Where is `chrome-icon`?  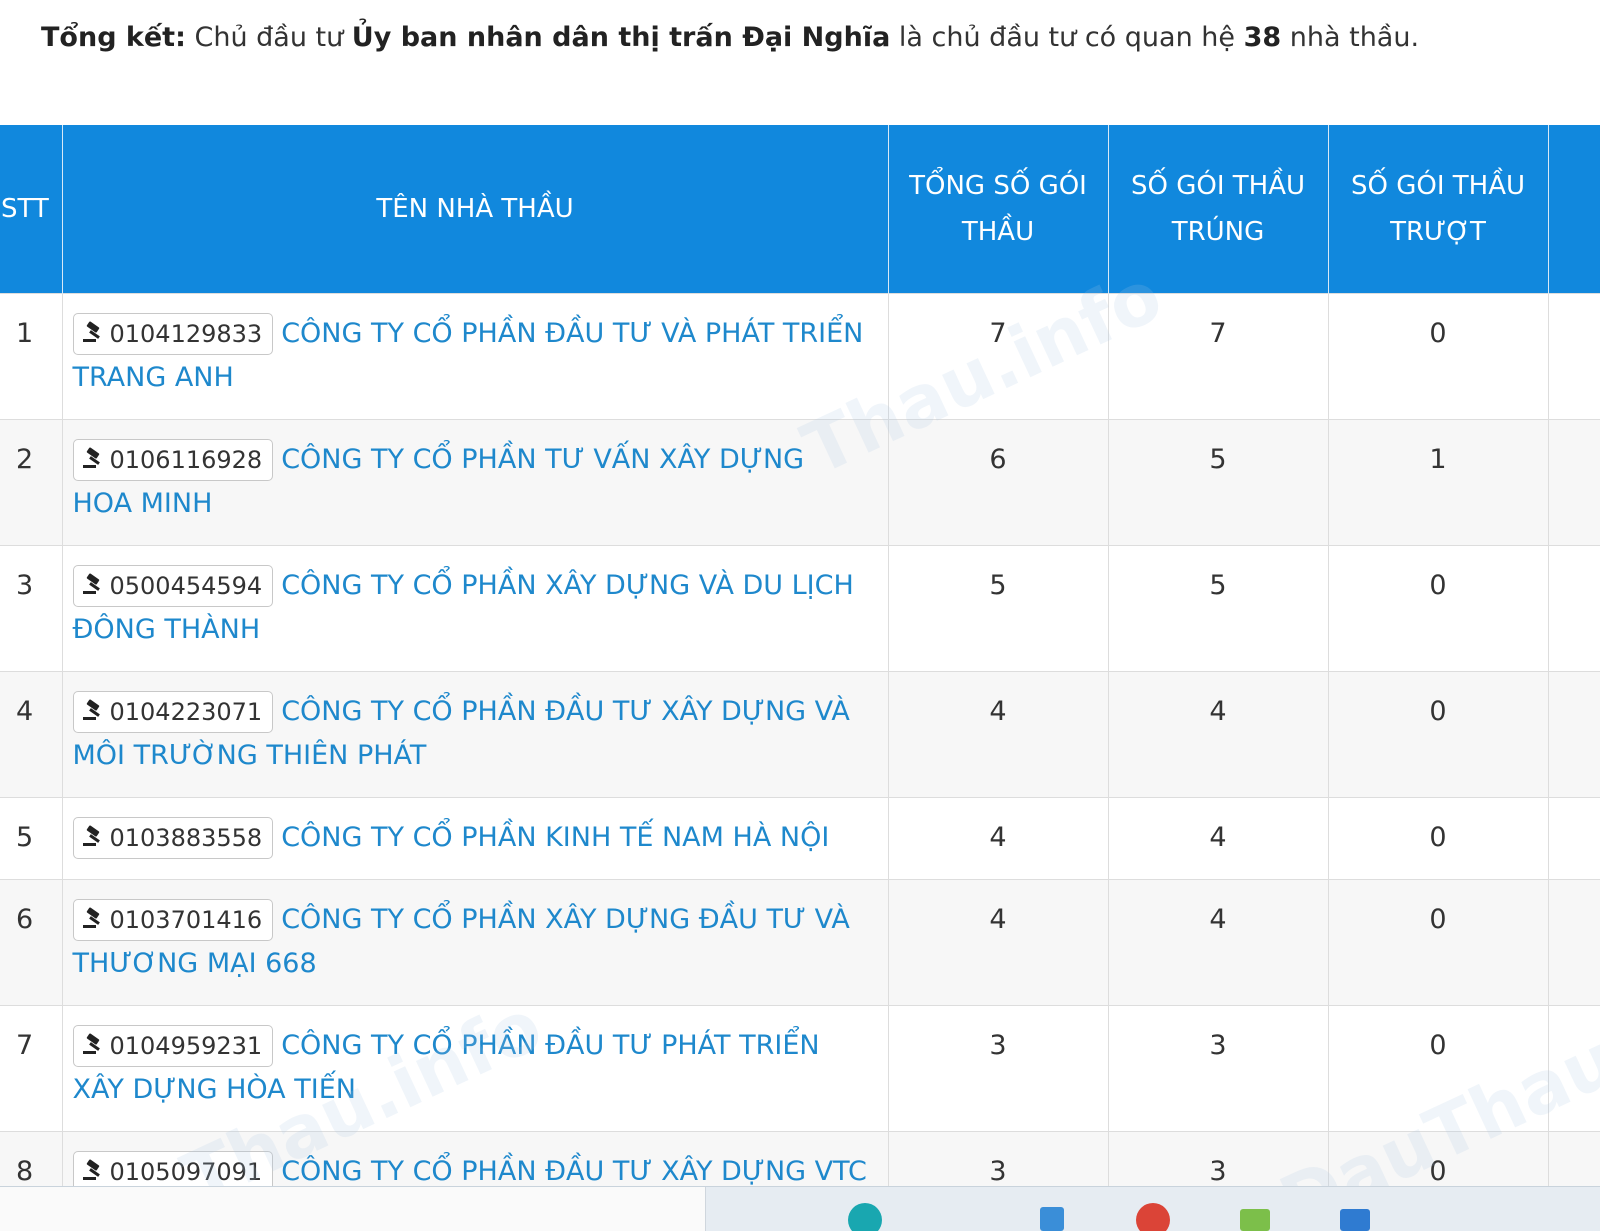
chrome-icon is located at coordinates (1153, 1217).